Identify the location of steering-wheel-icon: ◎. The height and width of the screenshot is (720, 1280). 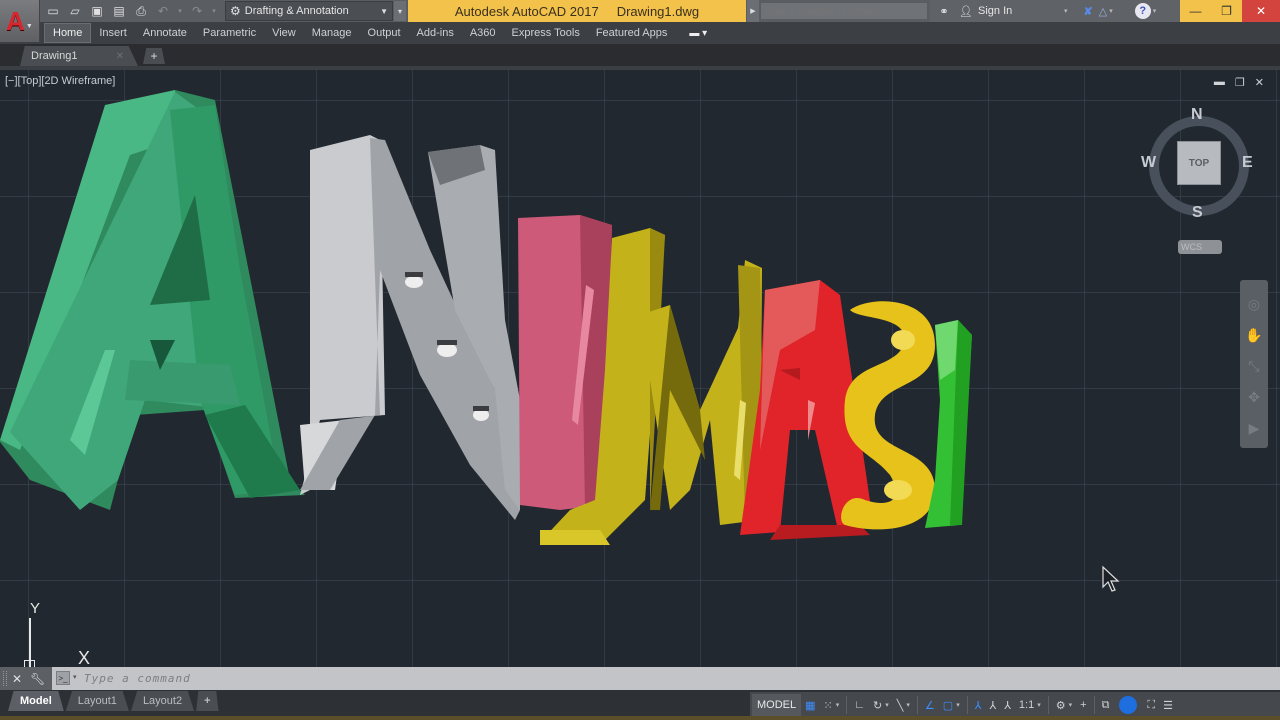
(1254, 304).